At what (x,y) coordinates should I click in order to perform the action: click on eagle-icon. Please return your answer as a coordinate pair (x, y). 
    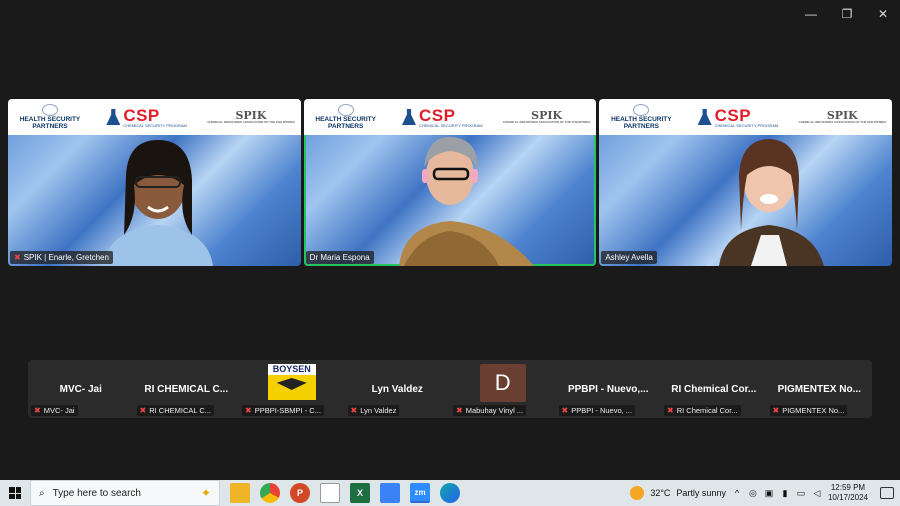
    Looking at the image, I should click on (291, 384).